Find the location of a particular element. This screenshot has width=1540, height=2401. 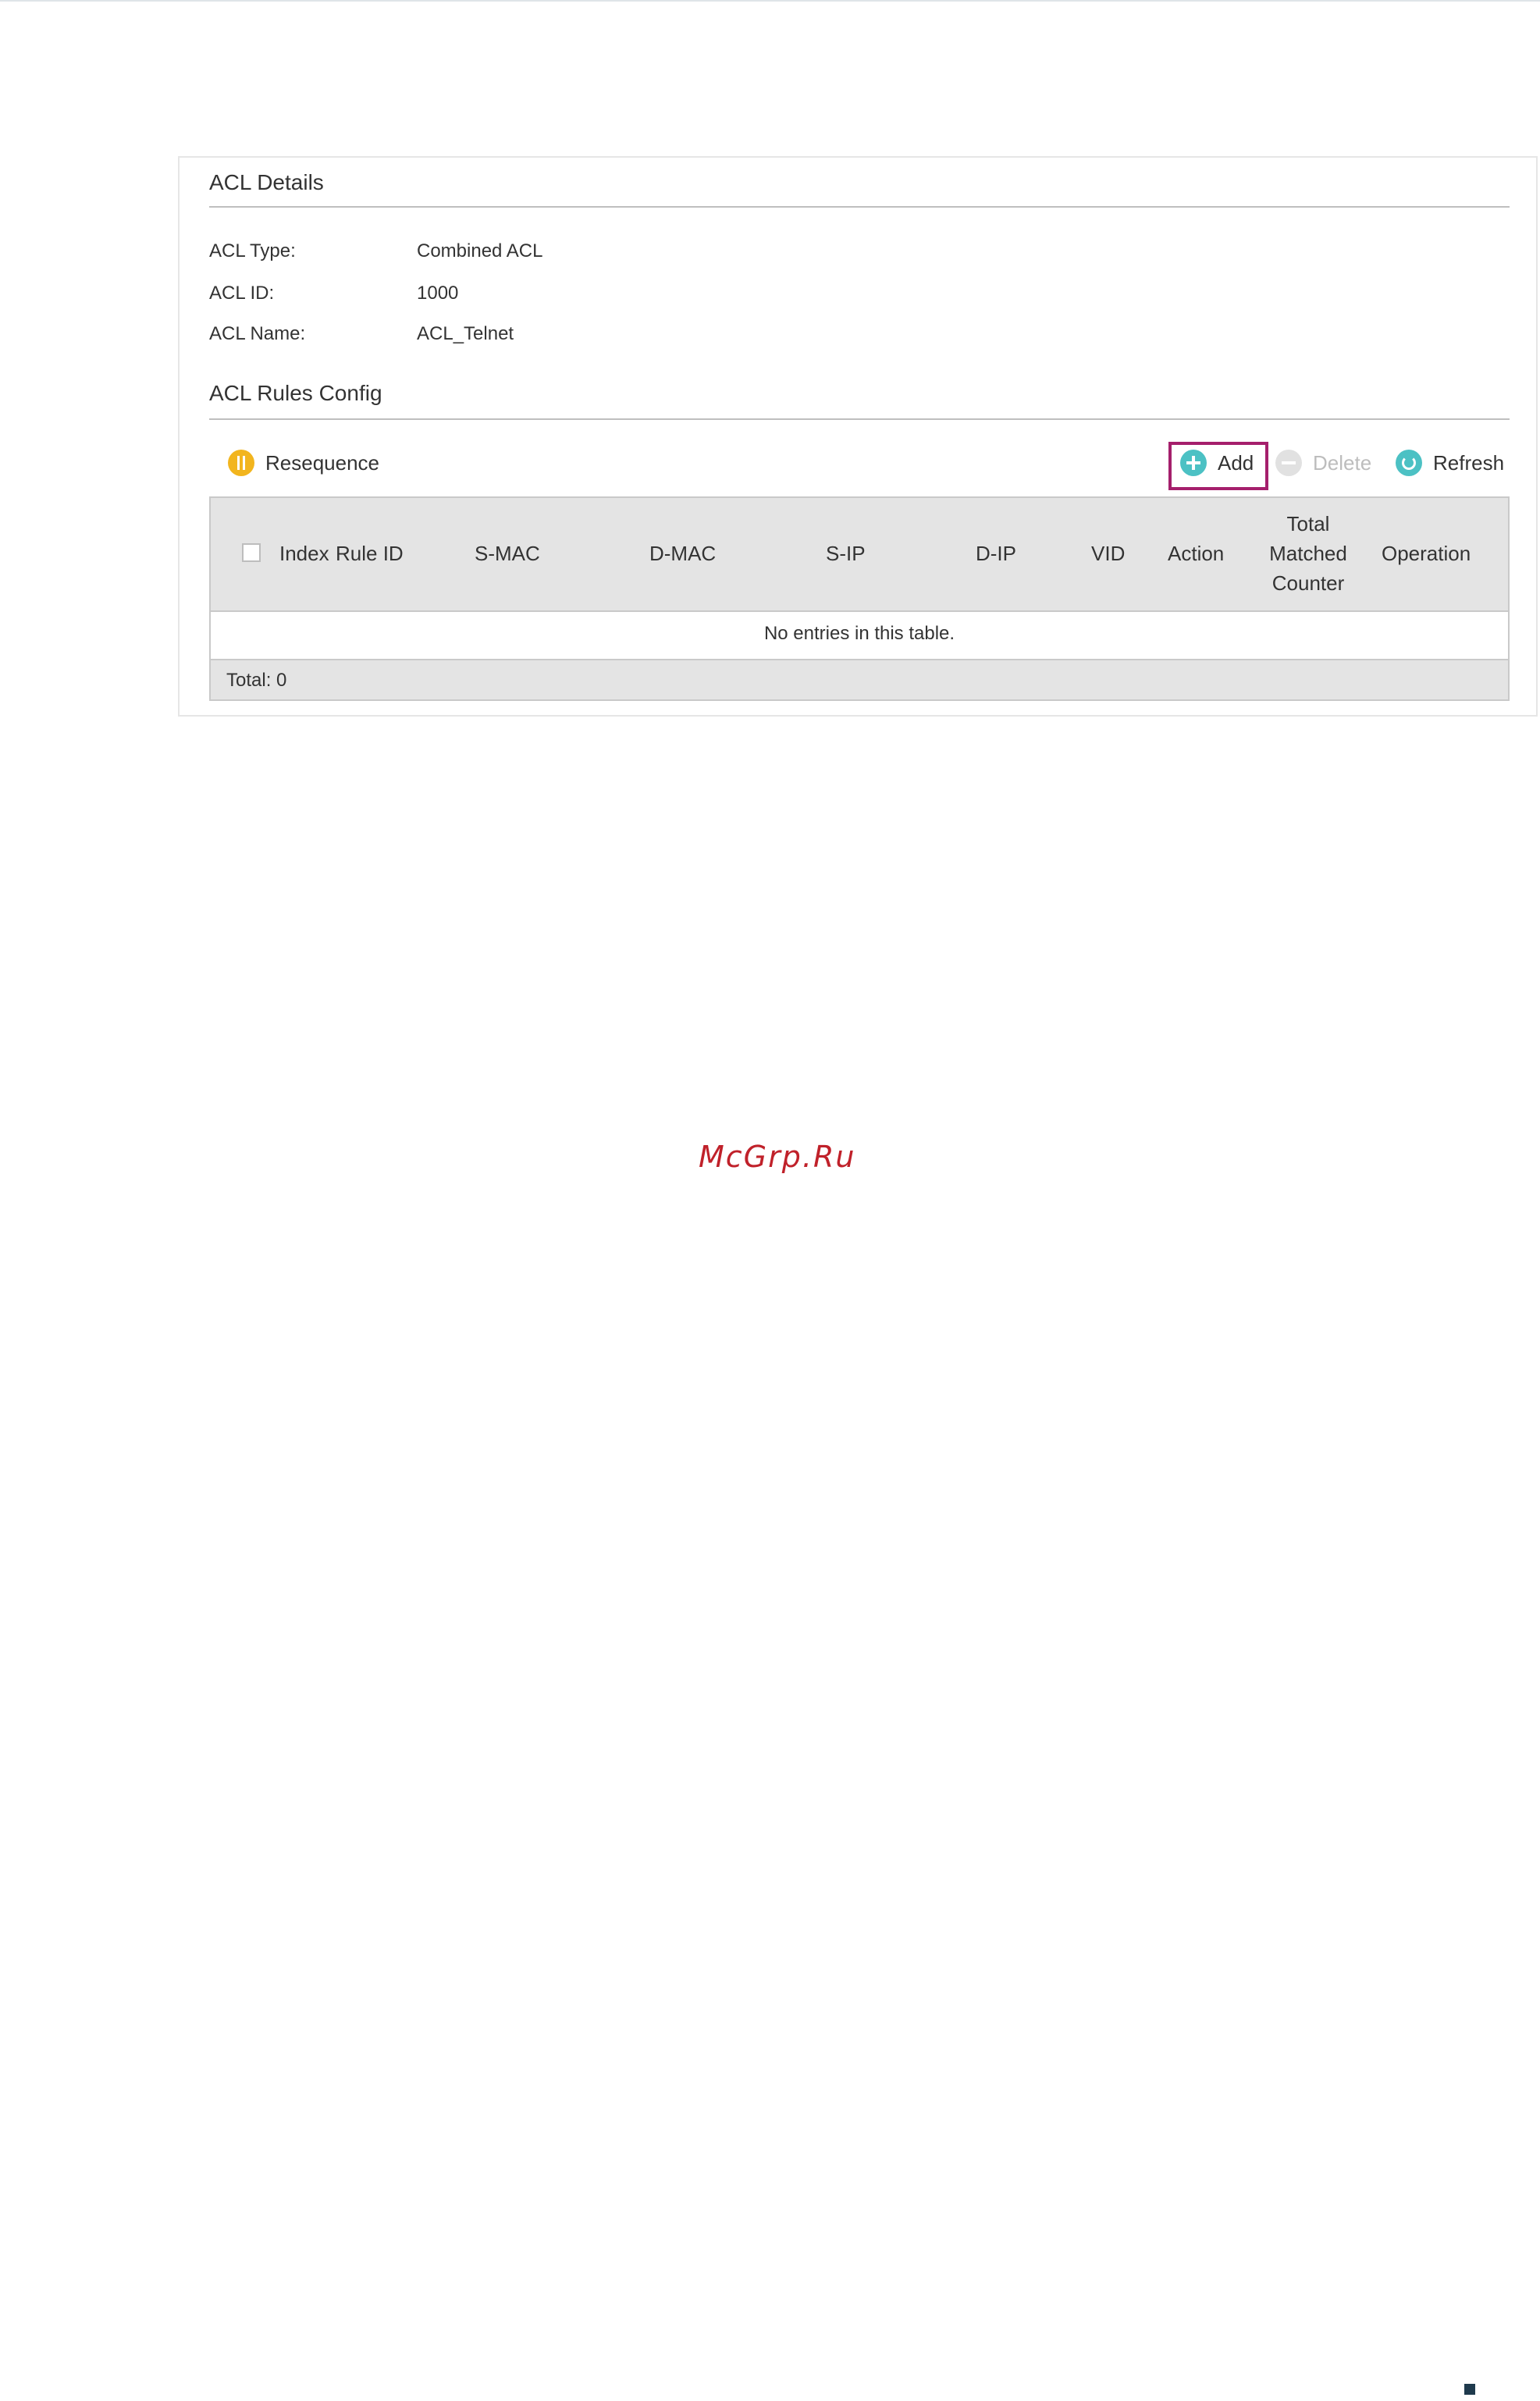

refresh-label: Refresh is located at coordinates (1469, 462).